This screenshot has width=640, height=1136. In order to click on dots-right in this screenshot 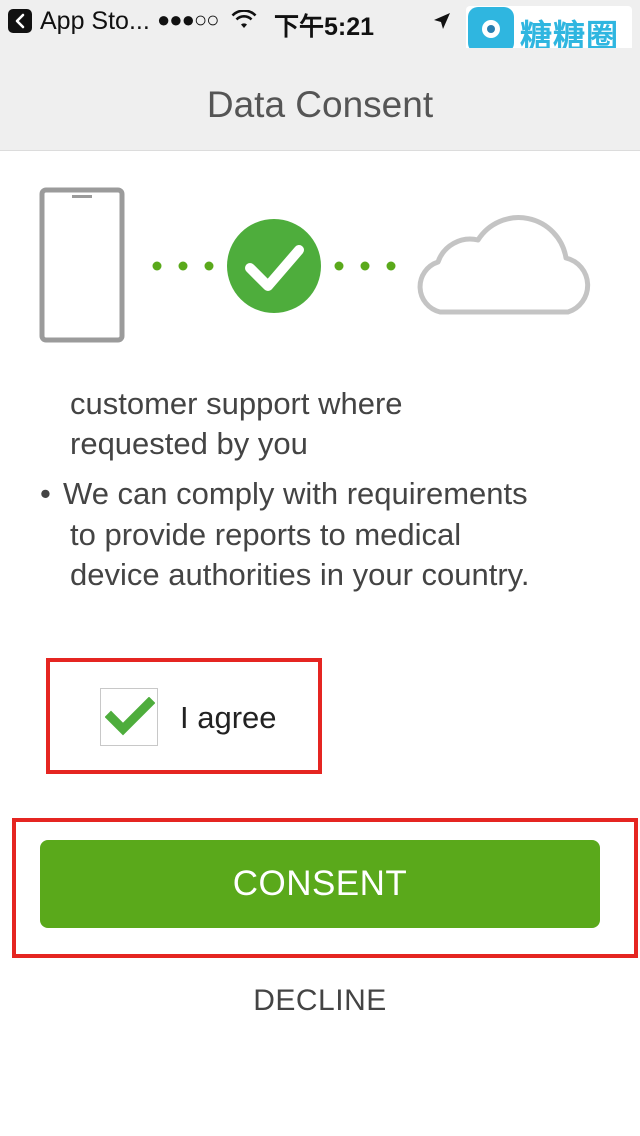, I will do `click(365, 266)`.